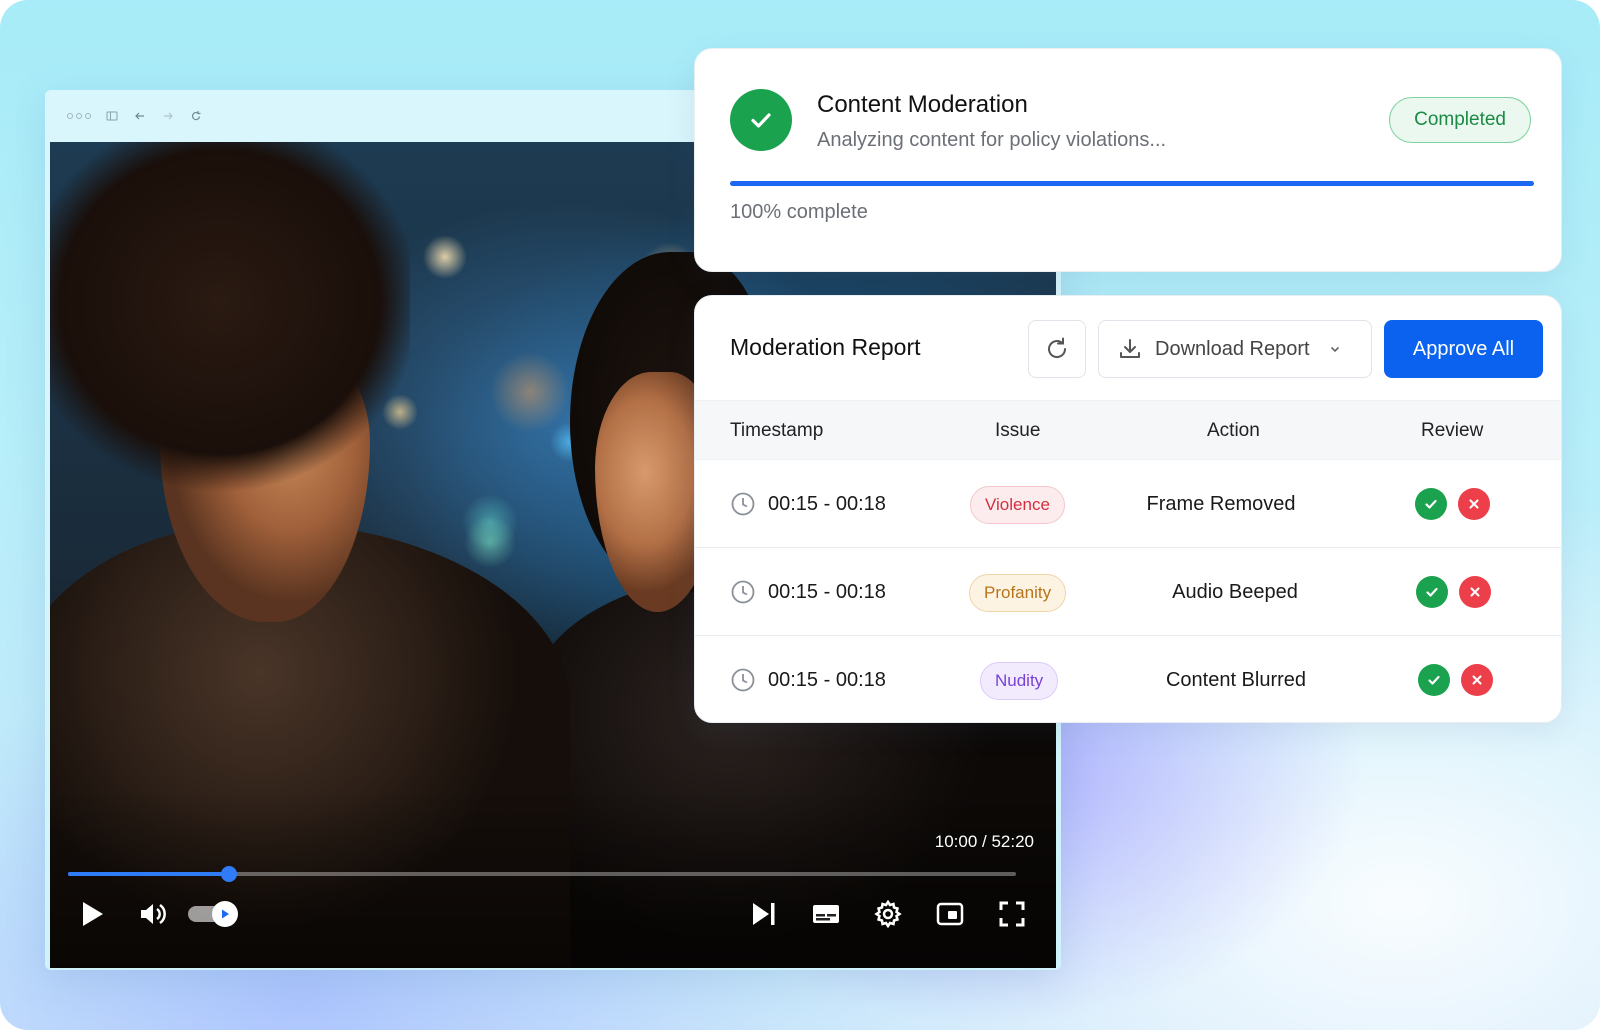  Describe the element at coordinates (552, 914) in the screenshot. I see `video-controls` at that location.